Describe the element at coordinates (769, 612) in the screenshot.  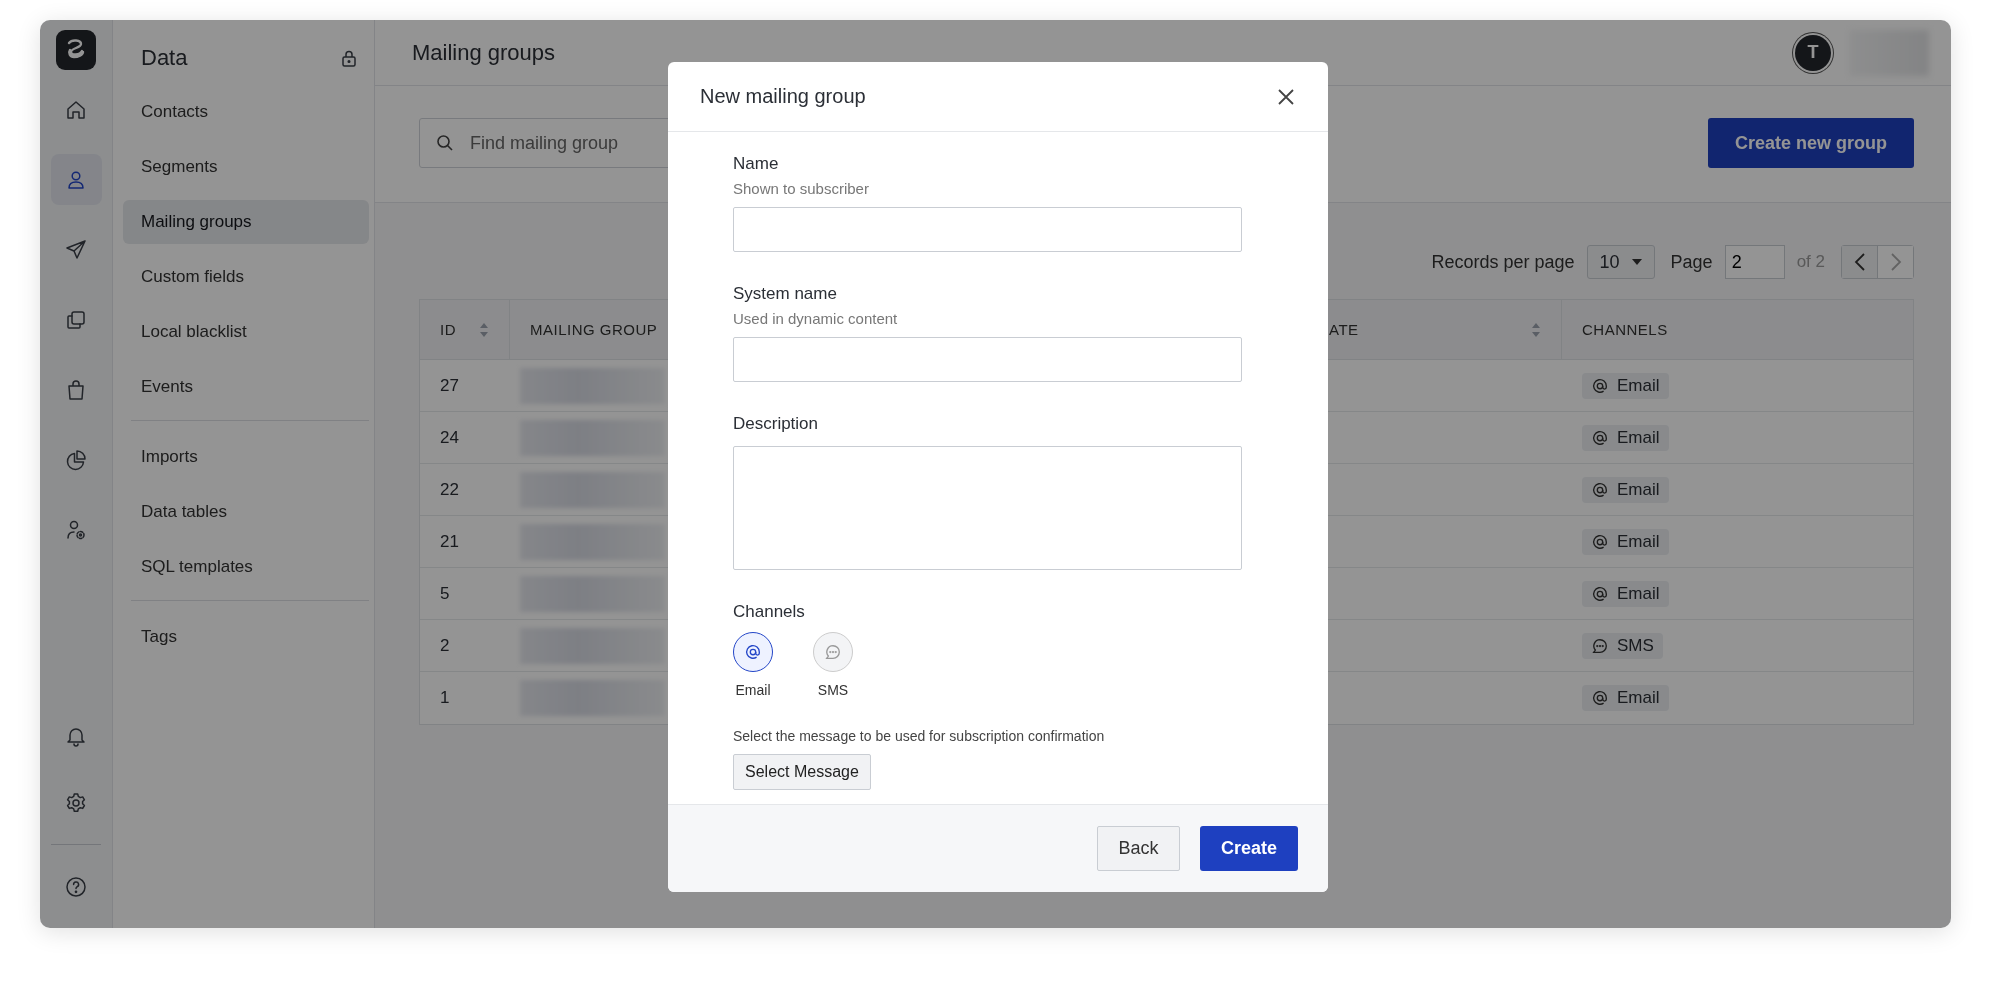
I see `field-label: Channels` at that location.